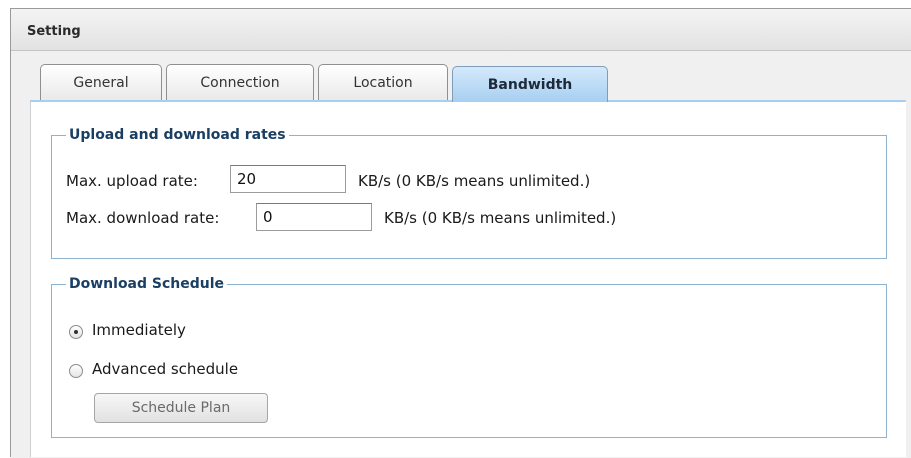 The width and height of the screenshot is (911, 458). I want to click on download-rate-unit-note: KB/s (0 KB/s means unlimited.), so click(500, 218).